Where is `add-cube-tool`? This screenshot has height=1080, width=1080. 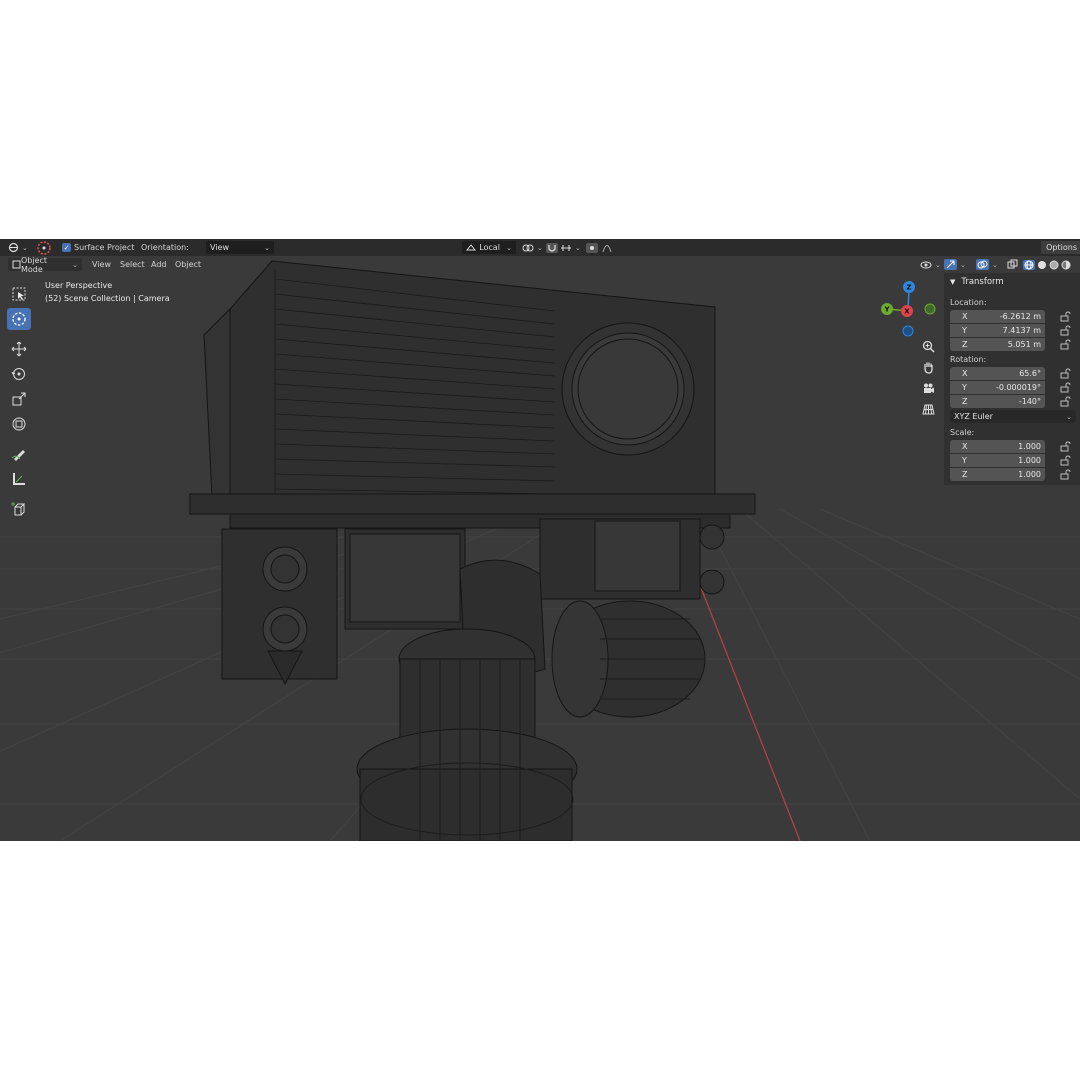 add-cube-tool is located at coordinates (19, 509).